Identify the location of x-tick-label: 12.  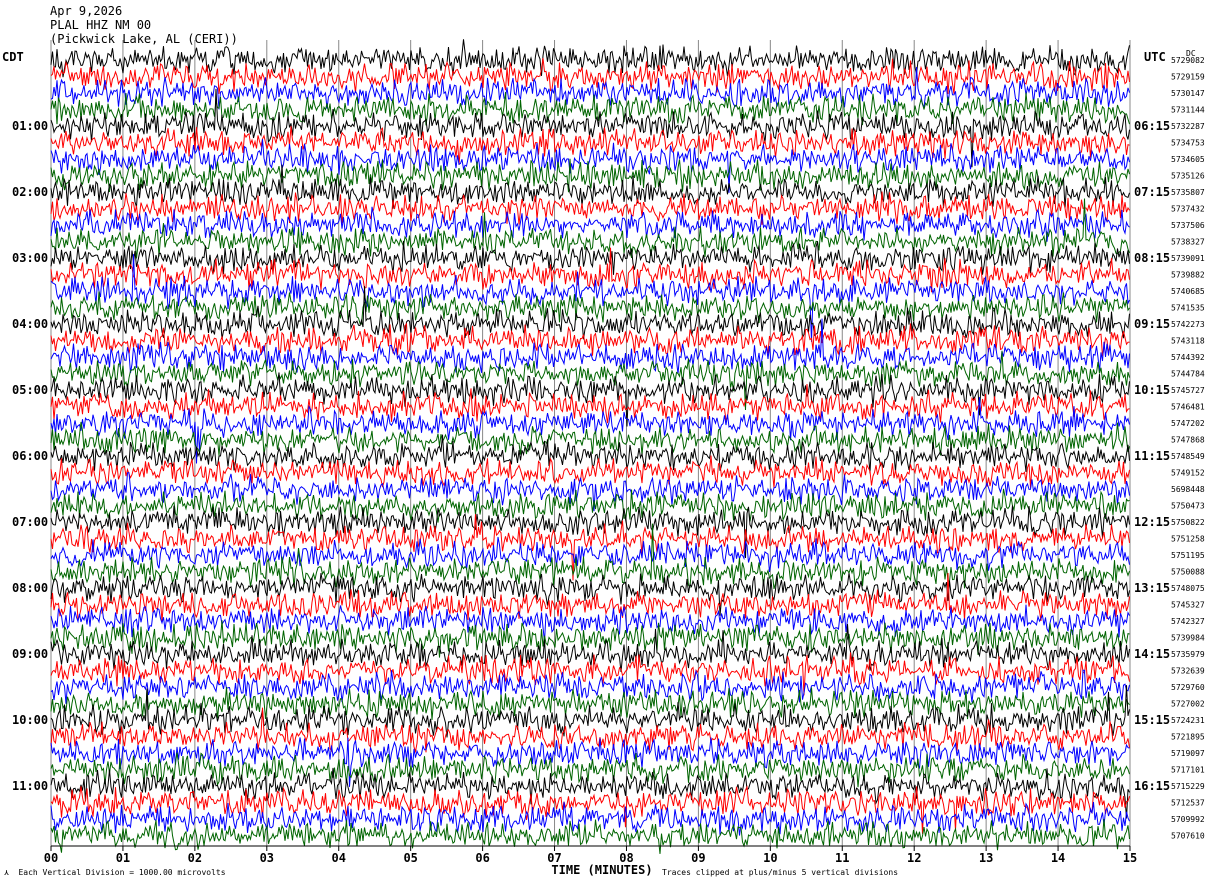
(914, 858).